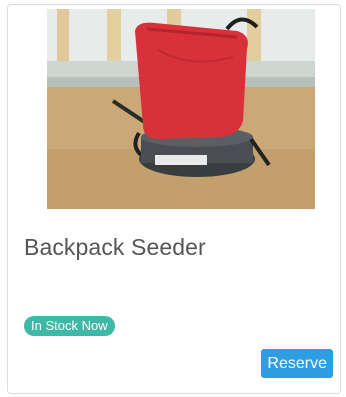  Describe the element at coordinates (69, 326) in the screenshot. I see `stock-status-badge: In Stock Now` at that location.